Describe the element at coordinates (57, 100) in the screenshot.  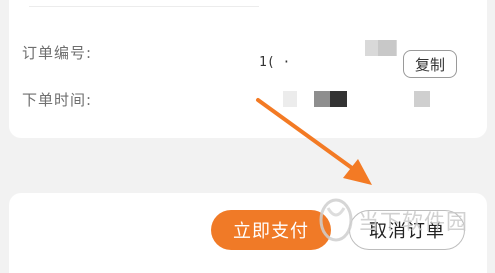
I see `order-time-label: 下单时间:` at that location.